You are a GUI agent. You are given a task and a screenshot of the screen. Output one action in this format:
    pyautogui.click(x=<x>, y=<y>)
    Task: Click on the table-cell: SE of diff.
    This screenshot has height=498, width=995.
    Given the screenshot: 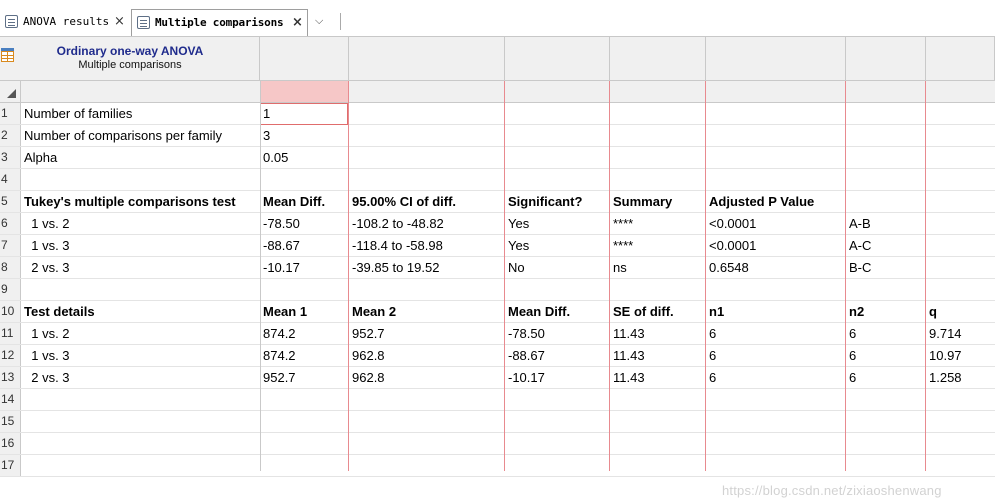 What is the action you would take?
    pyautogui.click(x=658, y=311)
    